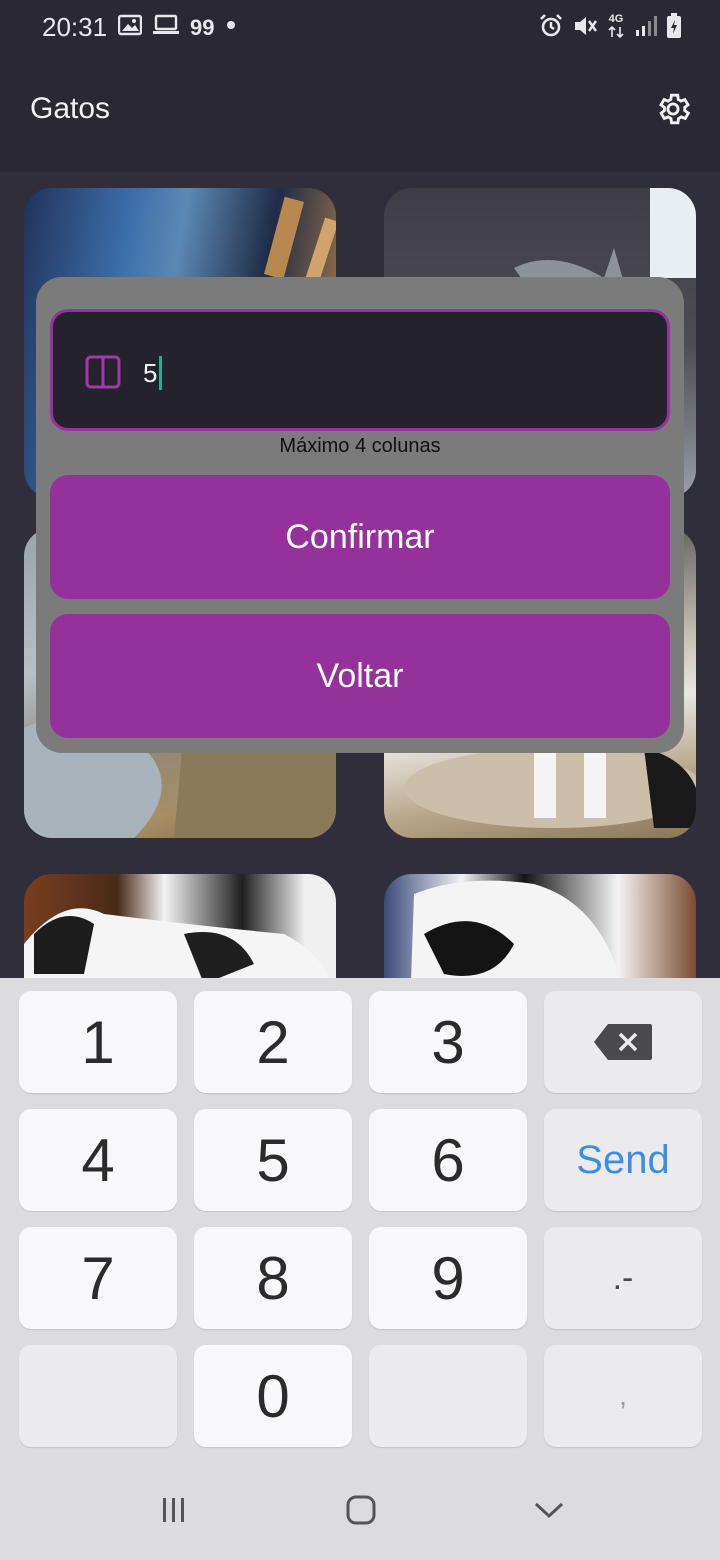 Image resolution: width=720 pixels, height=1560 pixels. Describe the element at coordinates (448, 1396) in the screenshot. I see `empty-key-right` at that location.